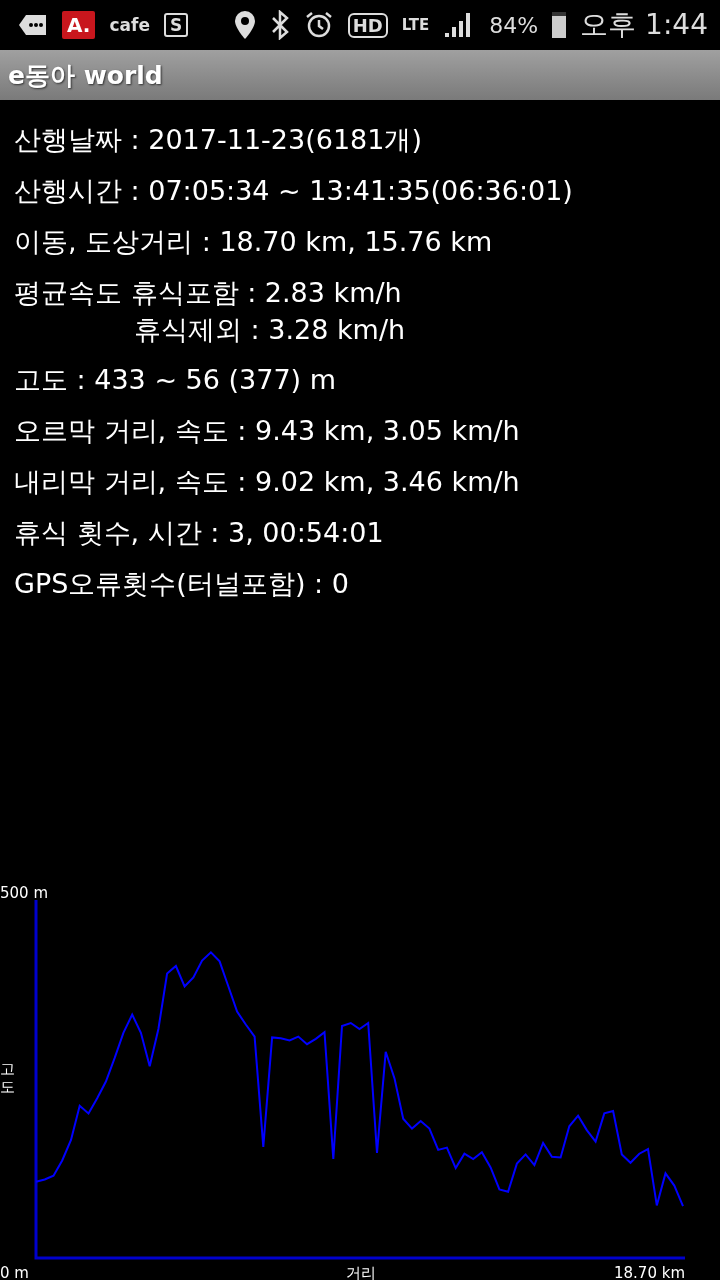  I want to click on stat-line: 휴식제외 : 3.28 km/h, so click(270, 330).